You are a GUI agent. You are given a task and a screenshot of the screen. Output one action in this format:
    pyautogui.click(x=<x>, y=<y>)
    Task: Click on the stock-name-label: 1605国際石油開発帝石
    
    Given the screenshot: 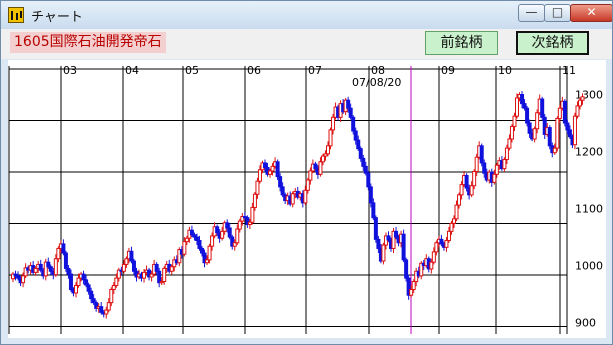 What is the action you would take?
    pyautogui.click(x=88, y=42)
    